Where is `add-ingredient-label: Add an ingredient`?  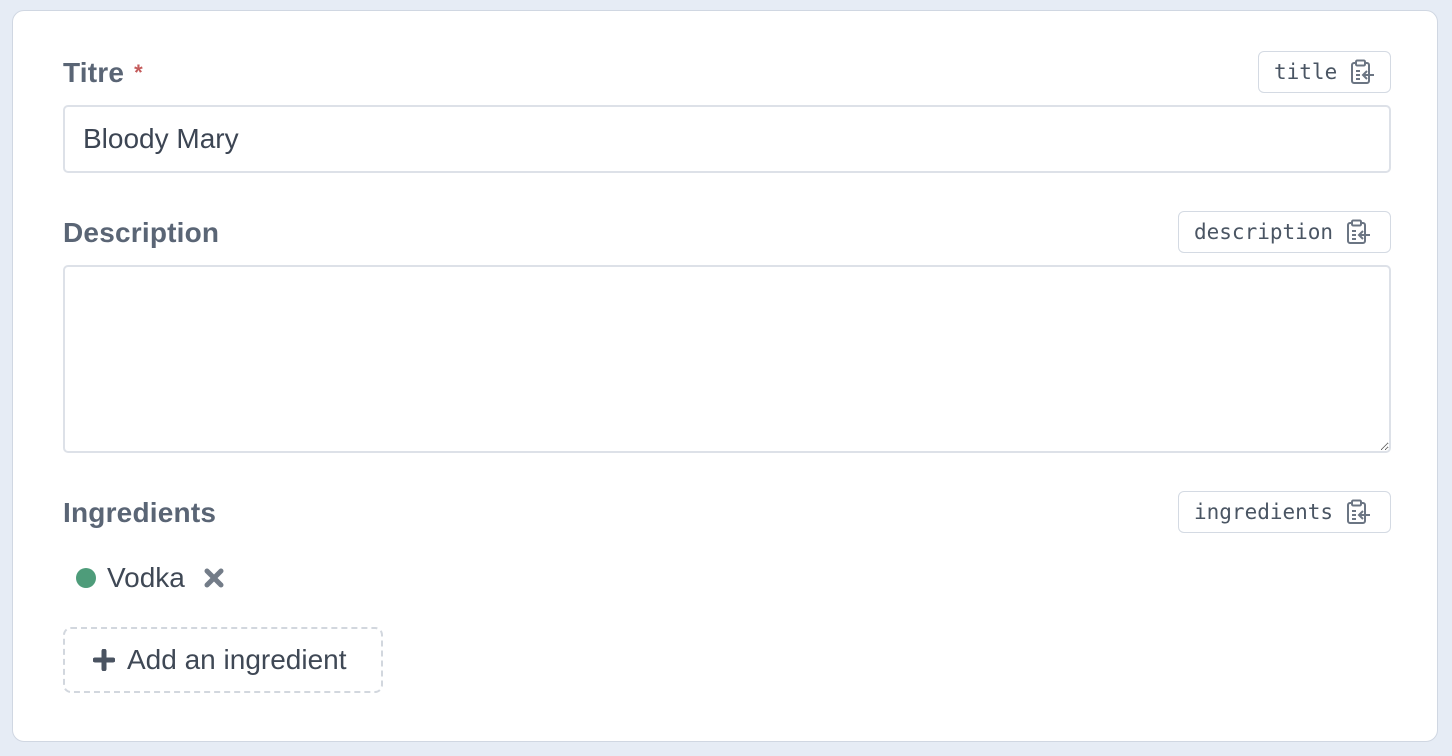 add-ingredient-label: Add an ingredient is located at coordinates (237, 659).